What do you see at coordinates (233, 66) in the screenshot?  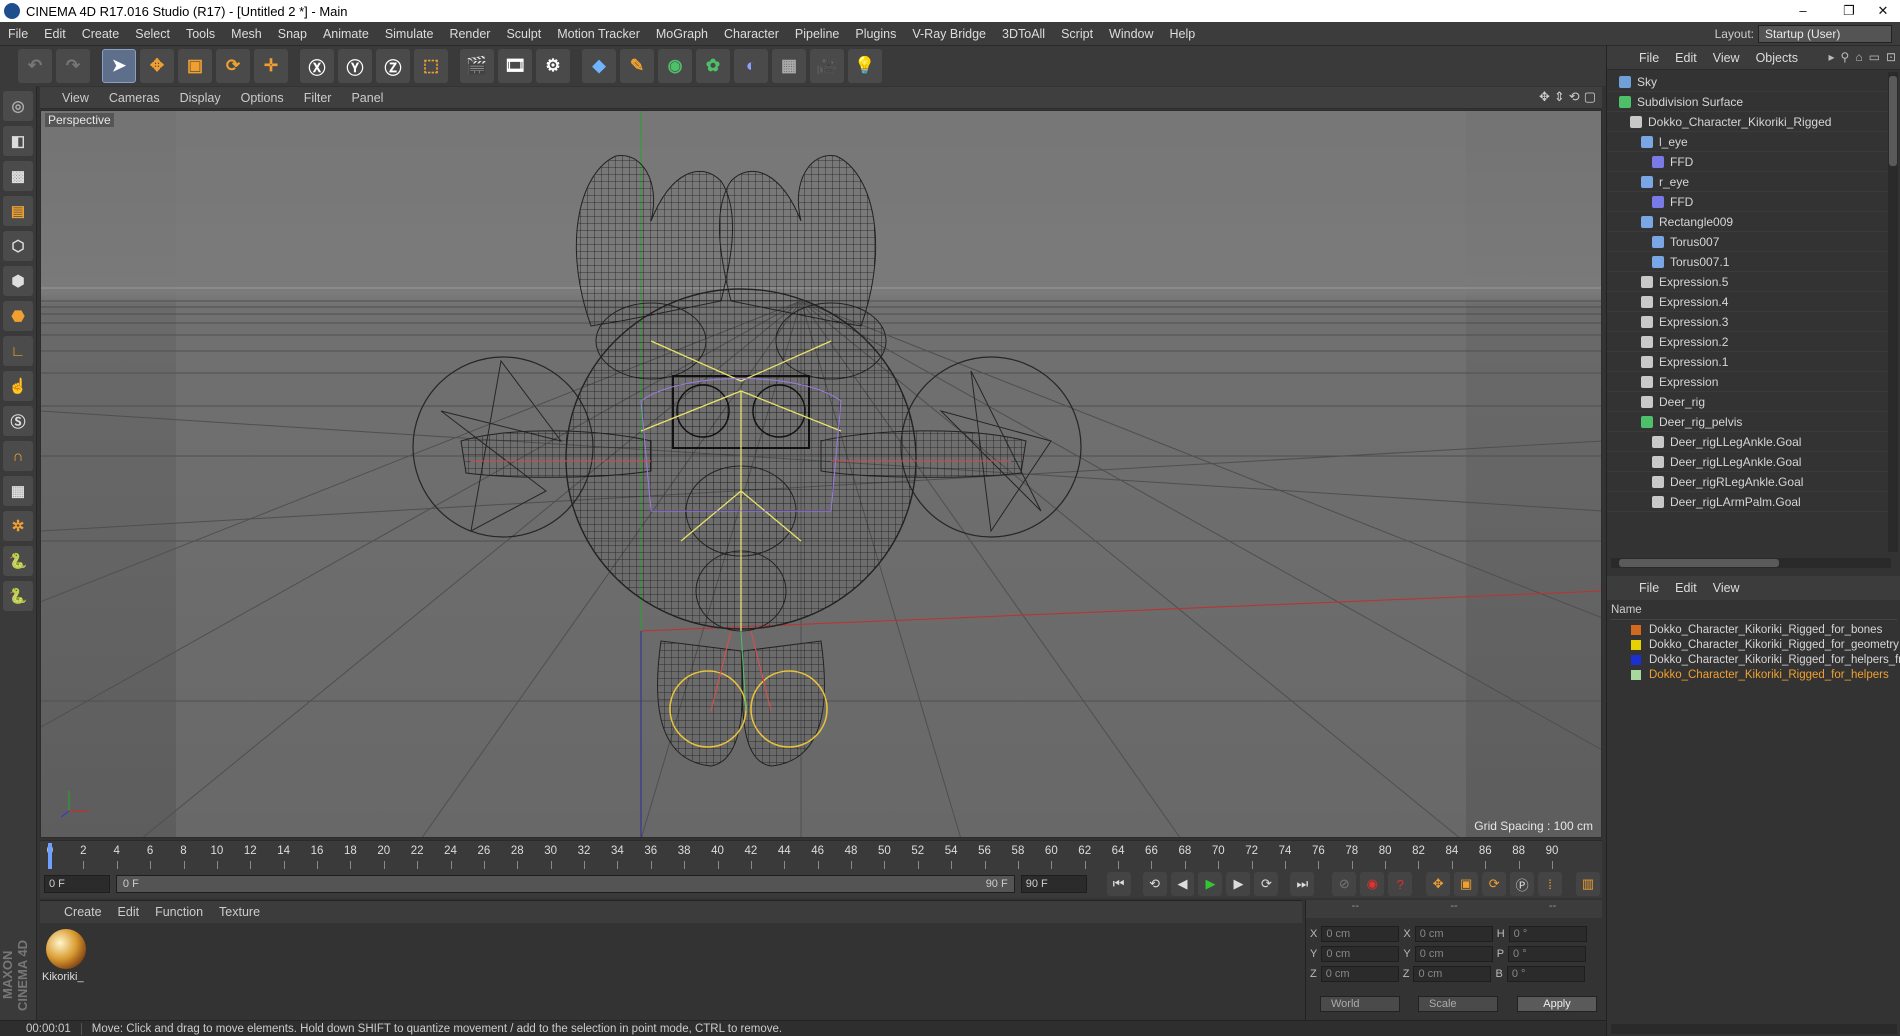 I see `rotate-tool-icon: ⟳` at bounding box center [233, 66].